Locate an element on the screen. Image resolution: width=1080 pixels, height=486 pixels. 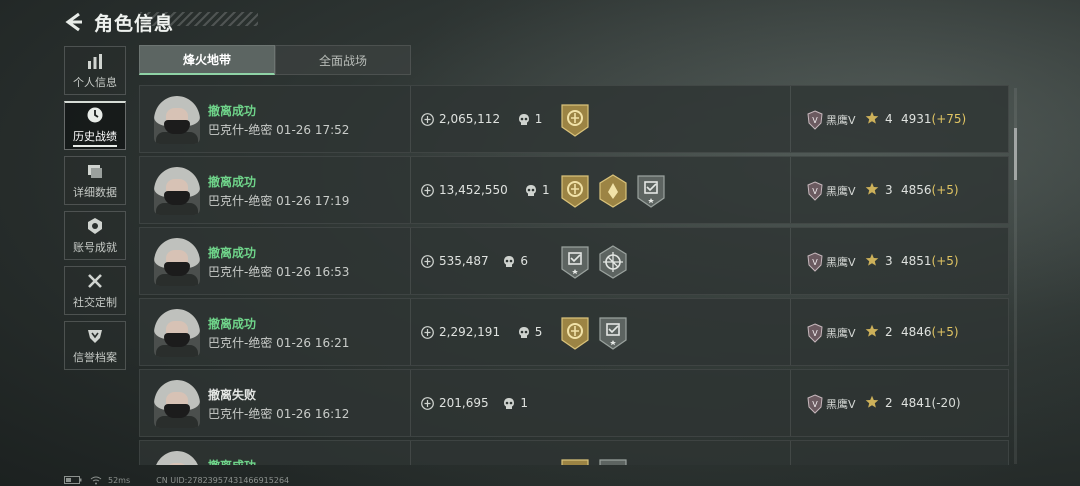
rank-score: 4841(-20) is located at coordinates (931, 403).